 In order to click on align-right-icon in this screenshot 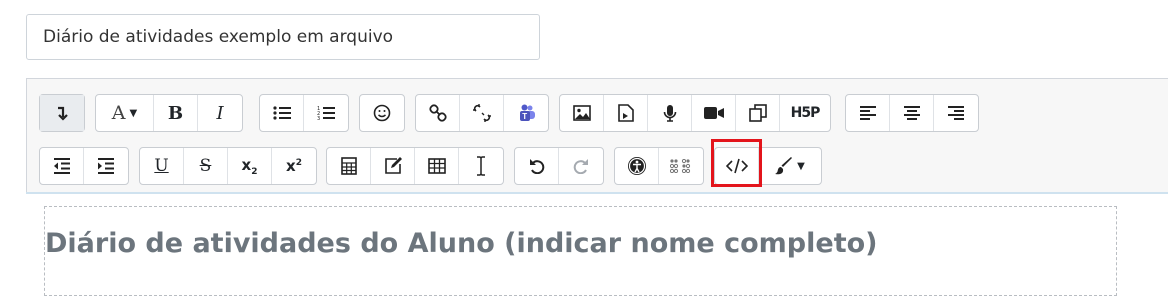, I will do `click(956, 113)`.